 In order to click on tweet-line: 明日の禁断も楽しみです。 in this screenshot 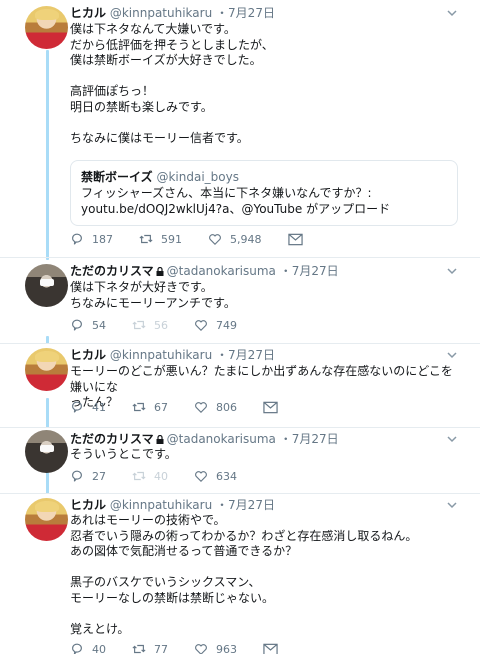, I will do `click(141, 106)`.